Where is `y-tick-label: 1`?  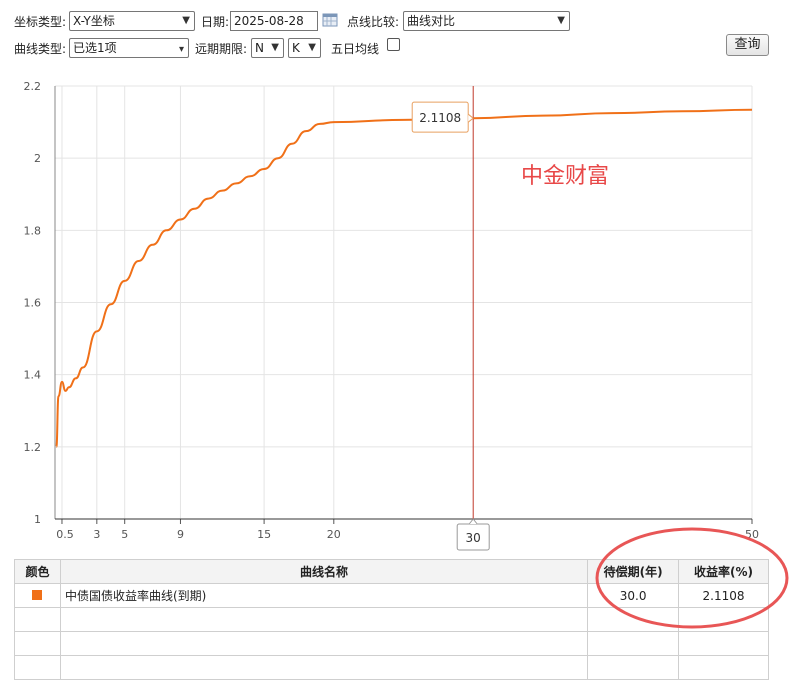
y-tick-label: 1 is located at coordinates (37, 519).